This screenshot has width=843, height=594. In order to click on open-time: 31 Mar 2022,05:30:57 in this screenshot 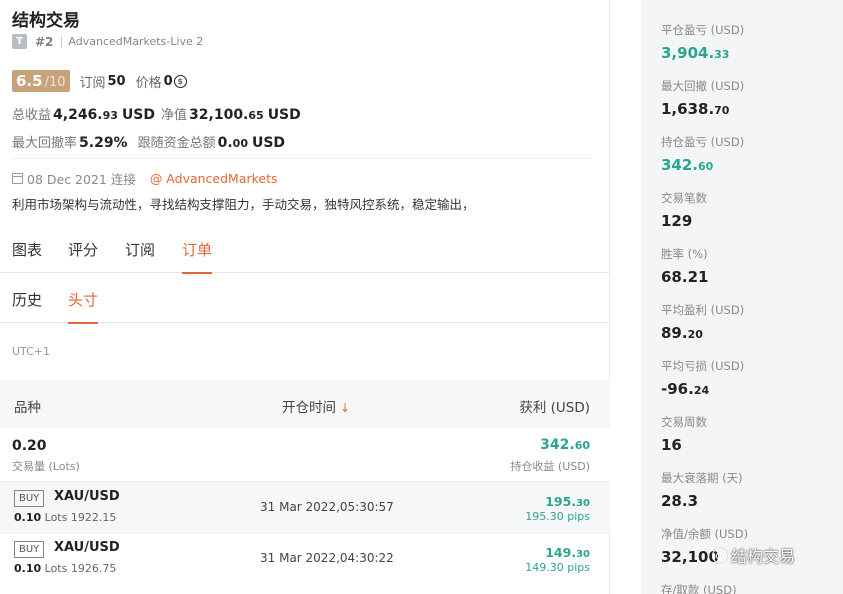, I will do `click(327, 507)`.